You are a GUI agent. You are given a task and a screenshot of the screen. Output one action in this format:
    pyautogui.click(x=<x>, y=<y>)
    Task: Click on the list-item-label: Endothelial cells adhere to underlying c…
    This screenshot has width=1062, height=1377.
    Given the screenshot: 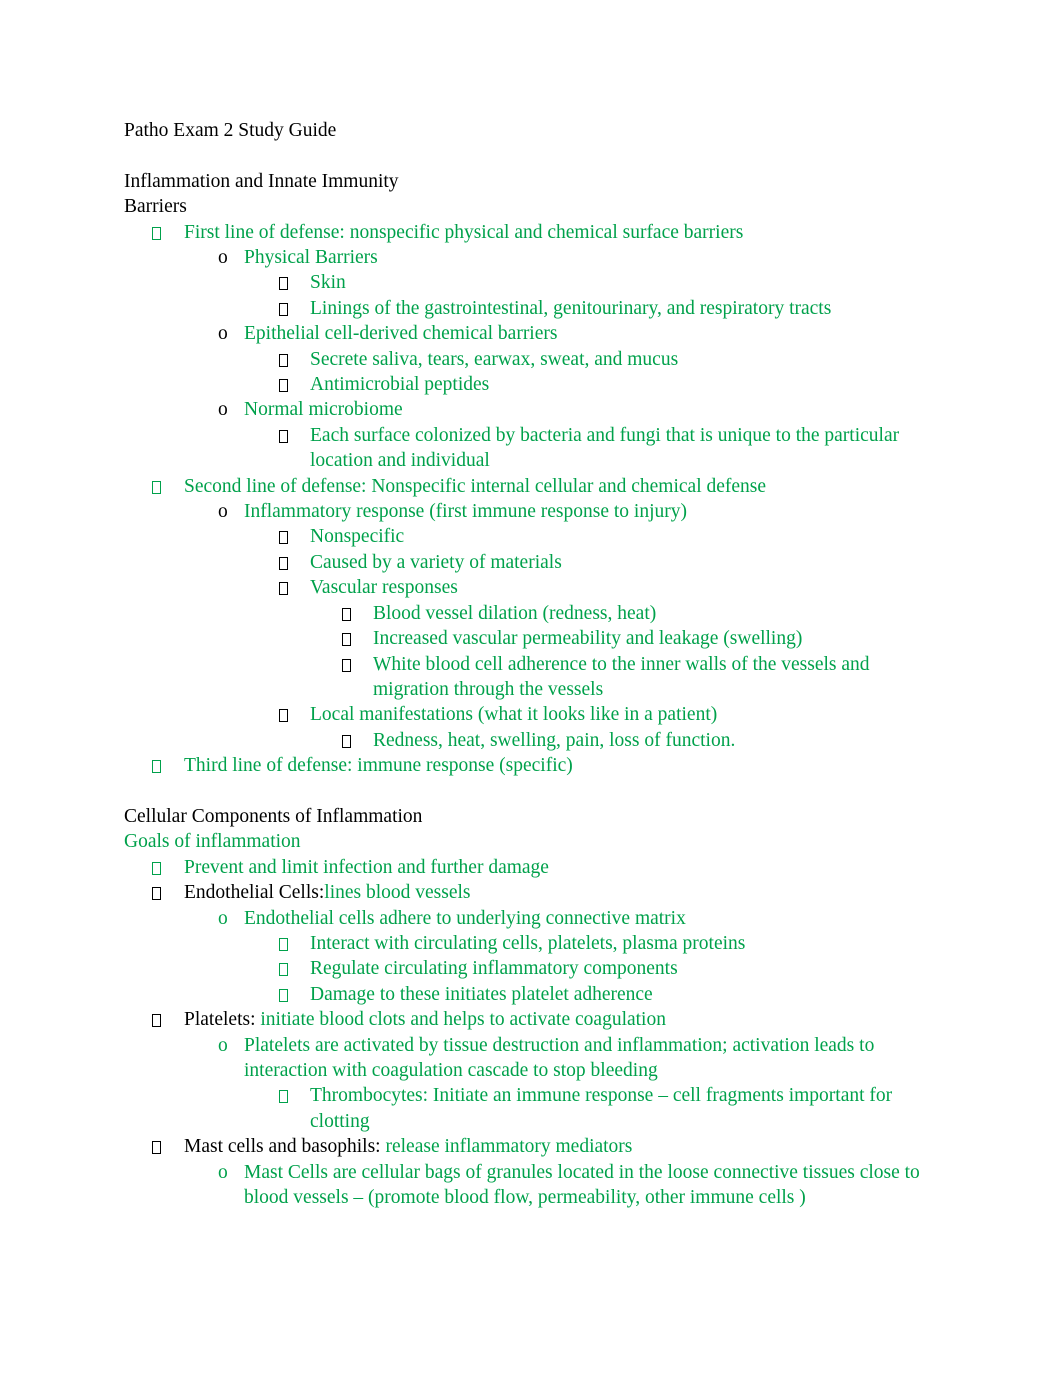 What is the action you would take?
    pyautogui.click(x=465, y=918)
    